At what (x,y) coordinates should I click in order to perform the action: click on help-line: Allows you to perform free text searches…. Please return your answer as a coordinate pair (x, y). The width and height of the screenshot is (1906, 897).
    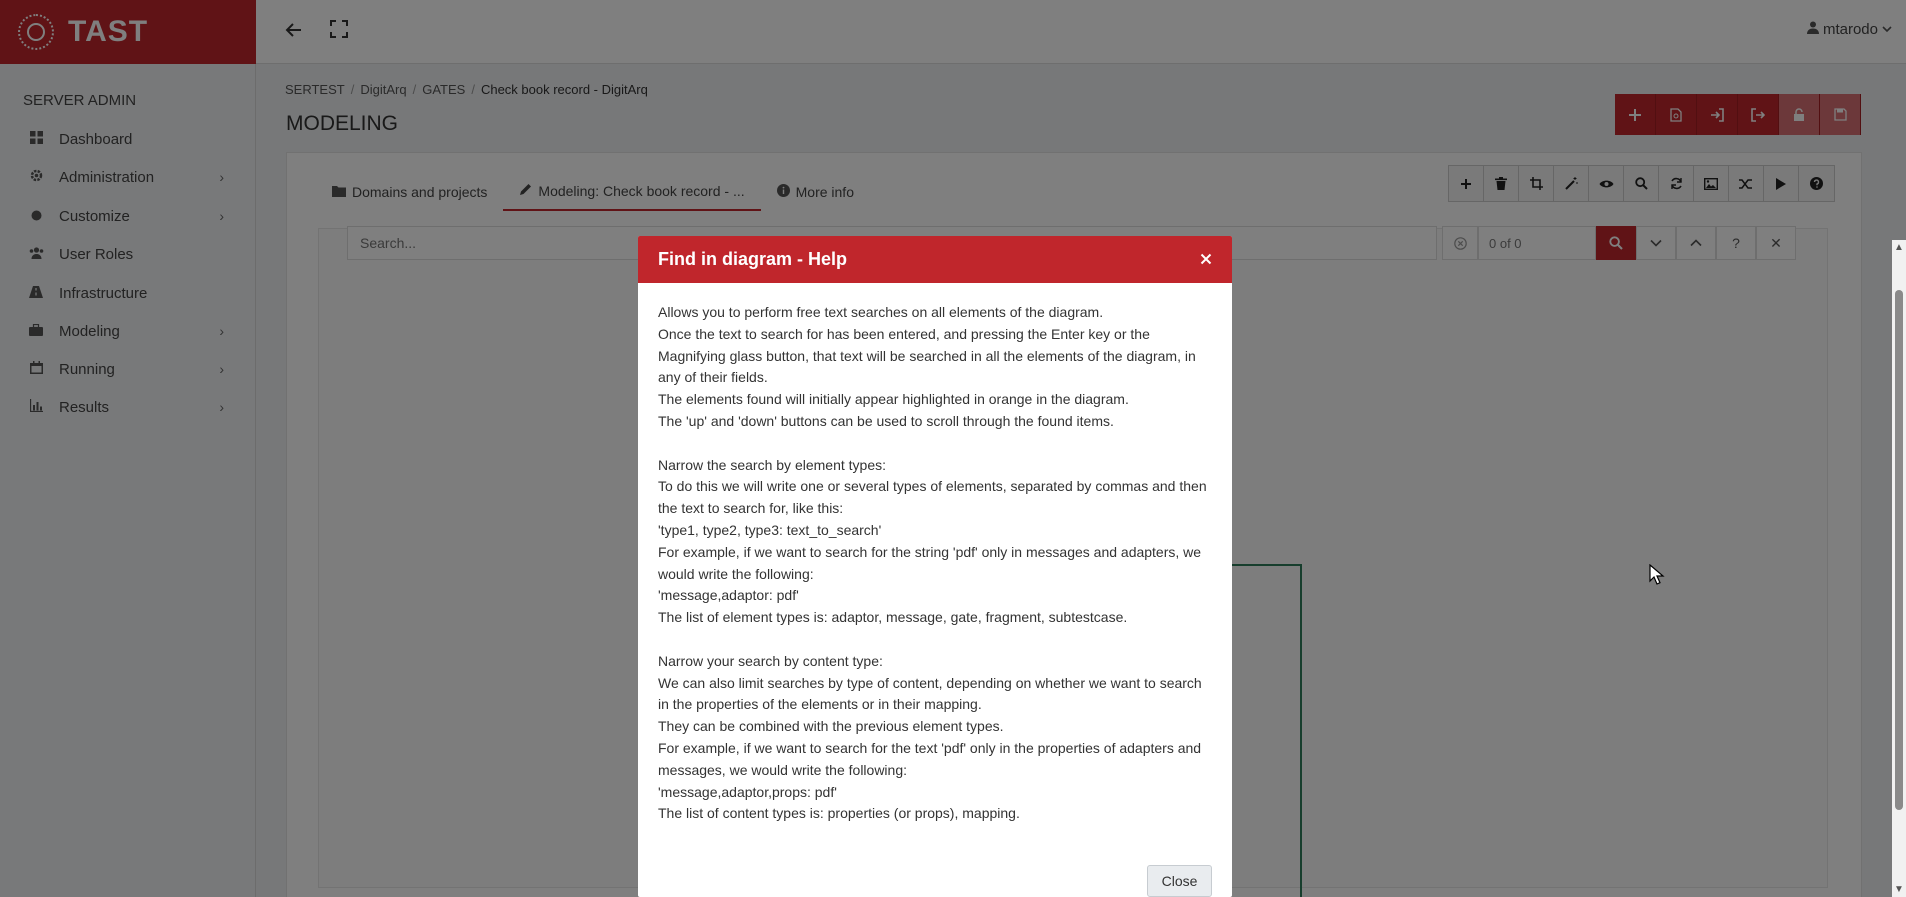
    Looking at the image, I should click on (881, 312).